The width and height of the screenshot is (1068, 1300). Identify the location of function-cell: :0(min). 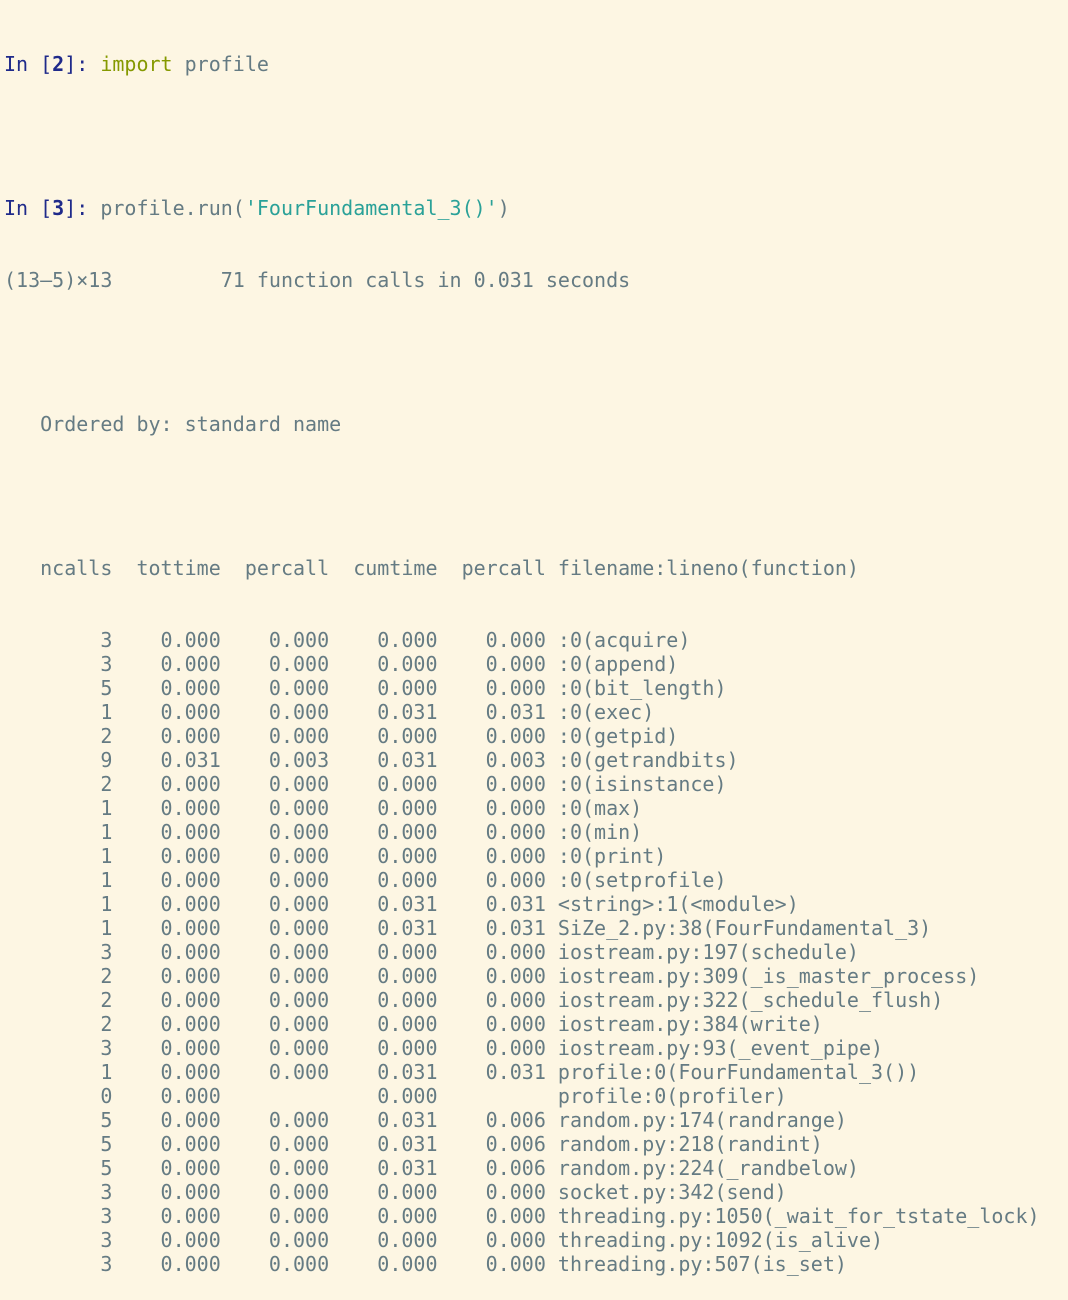
(594, 832).